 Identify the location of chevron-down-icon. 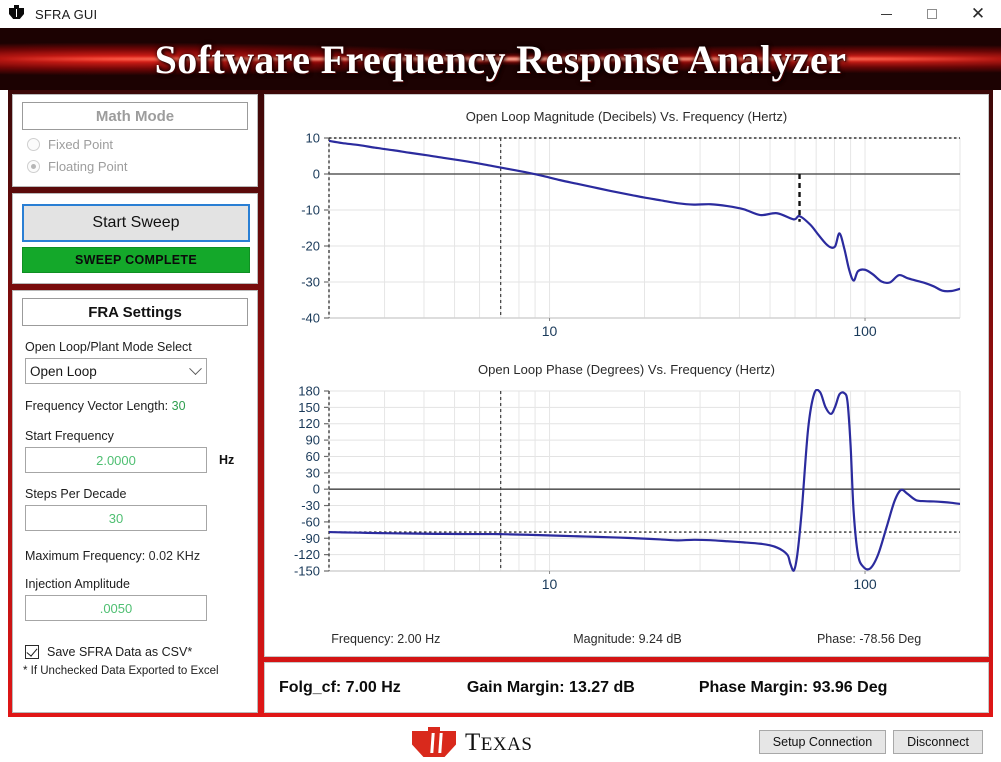
(195, 368).